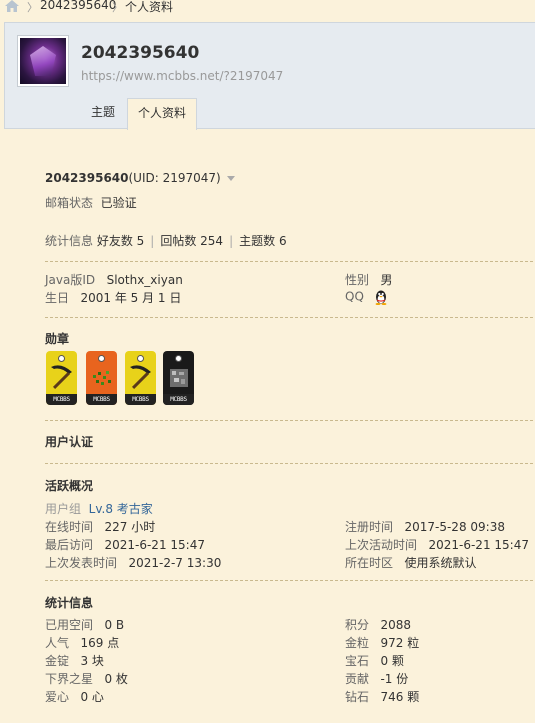  Describe the element at coordinates (78, 6) in the screenshot. I see `breadcrumb-user-link: 2042395640` at that location.